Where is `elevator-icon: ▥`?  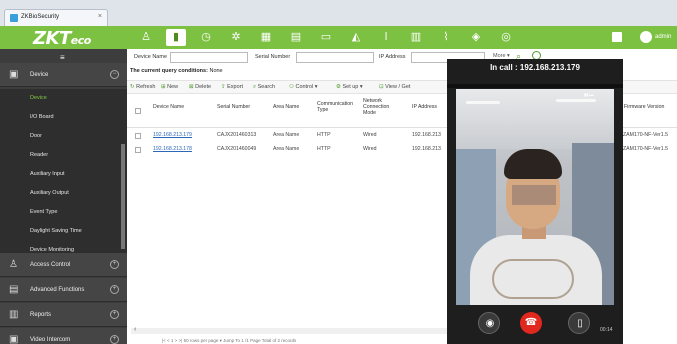 elevator-icon: ▥ is located at coordinates (416, 37).